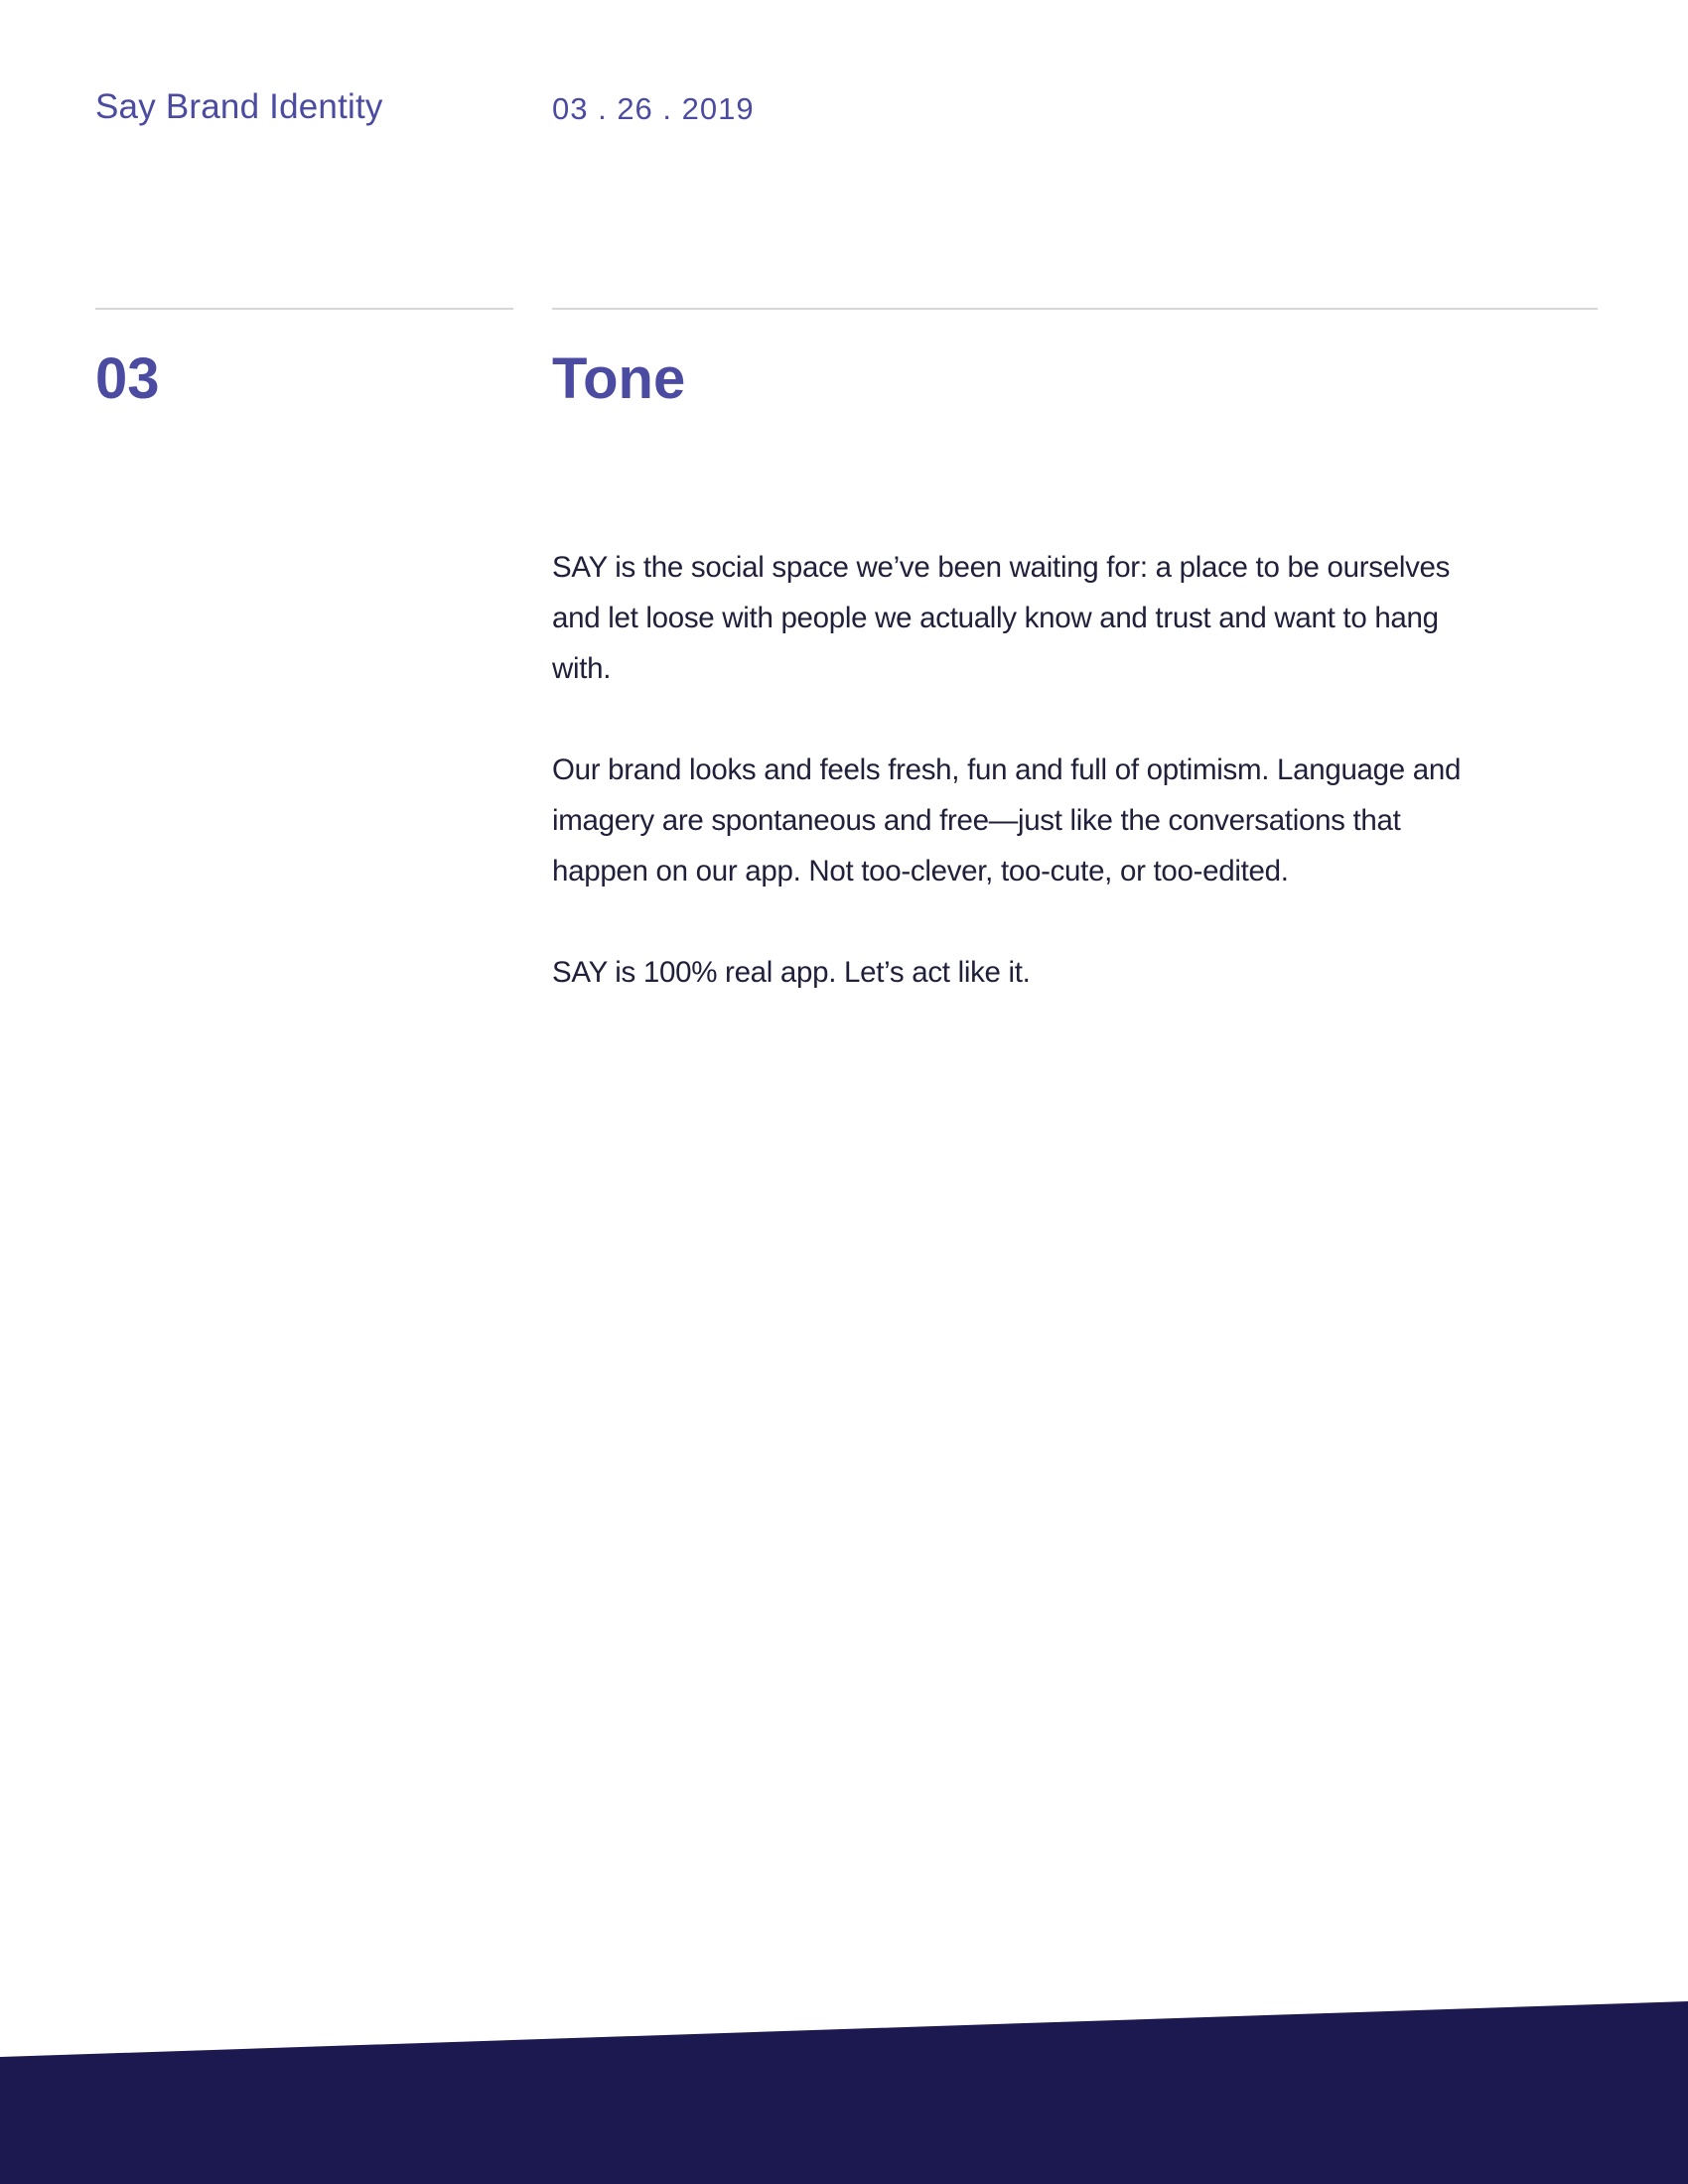 Image resolution: width=1688 pixels, height=2184 pixels. What do you see at coordinates (619, 378) in the screenshot?
I see `section-title: Tone` at bounding box center [619, 378].